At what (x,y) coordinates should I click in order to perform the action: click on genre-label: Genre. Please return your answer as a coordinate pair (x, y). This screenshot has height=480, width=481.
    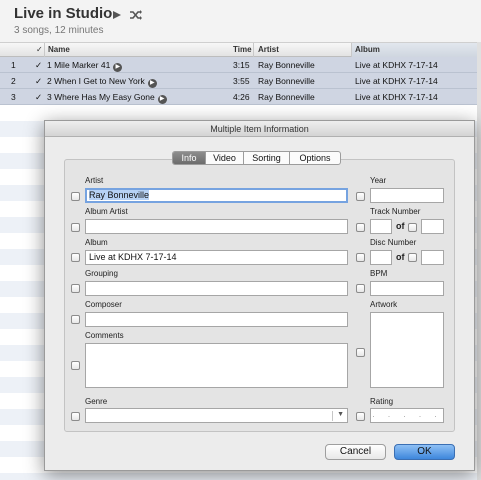
    Looking at the image, I should click on (96, 401).